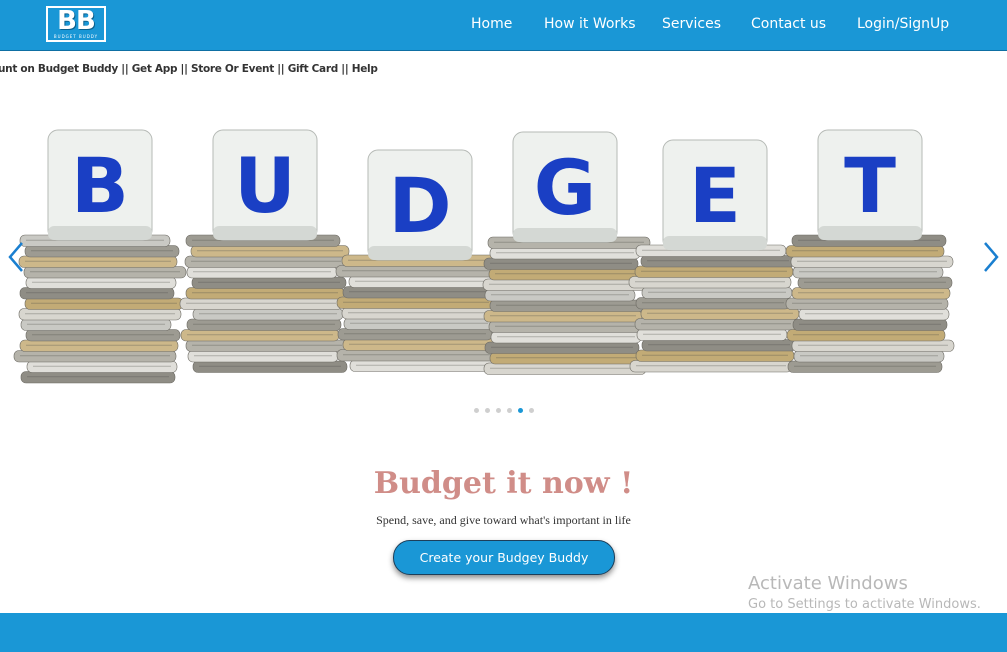 This screenshot has height=652, width=1007. What do you see at coordinates (691, 24) in the screenshot?
I see `nav-services: Services` at bounding box center [691, 24].